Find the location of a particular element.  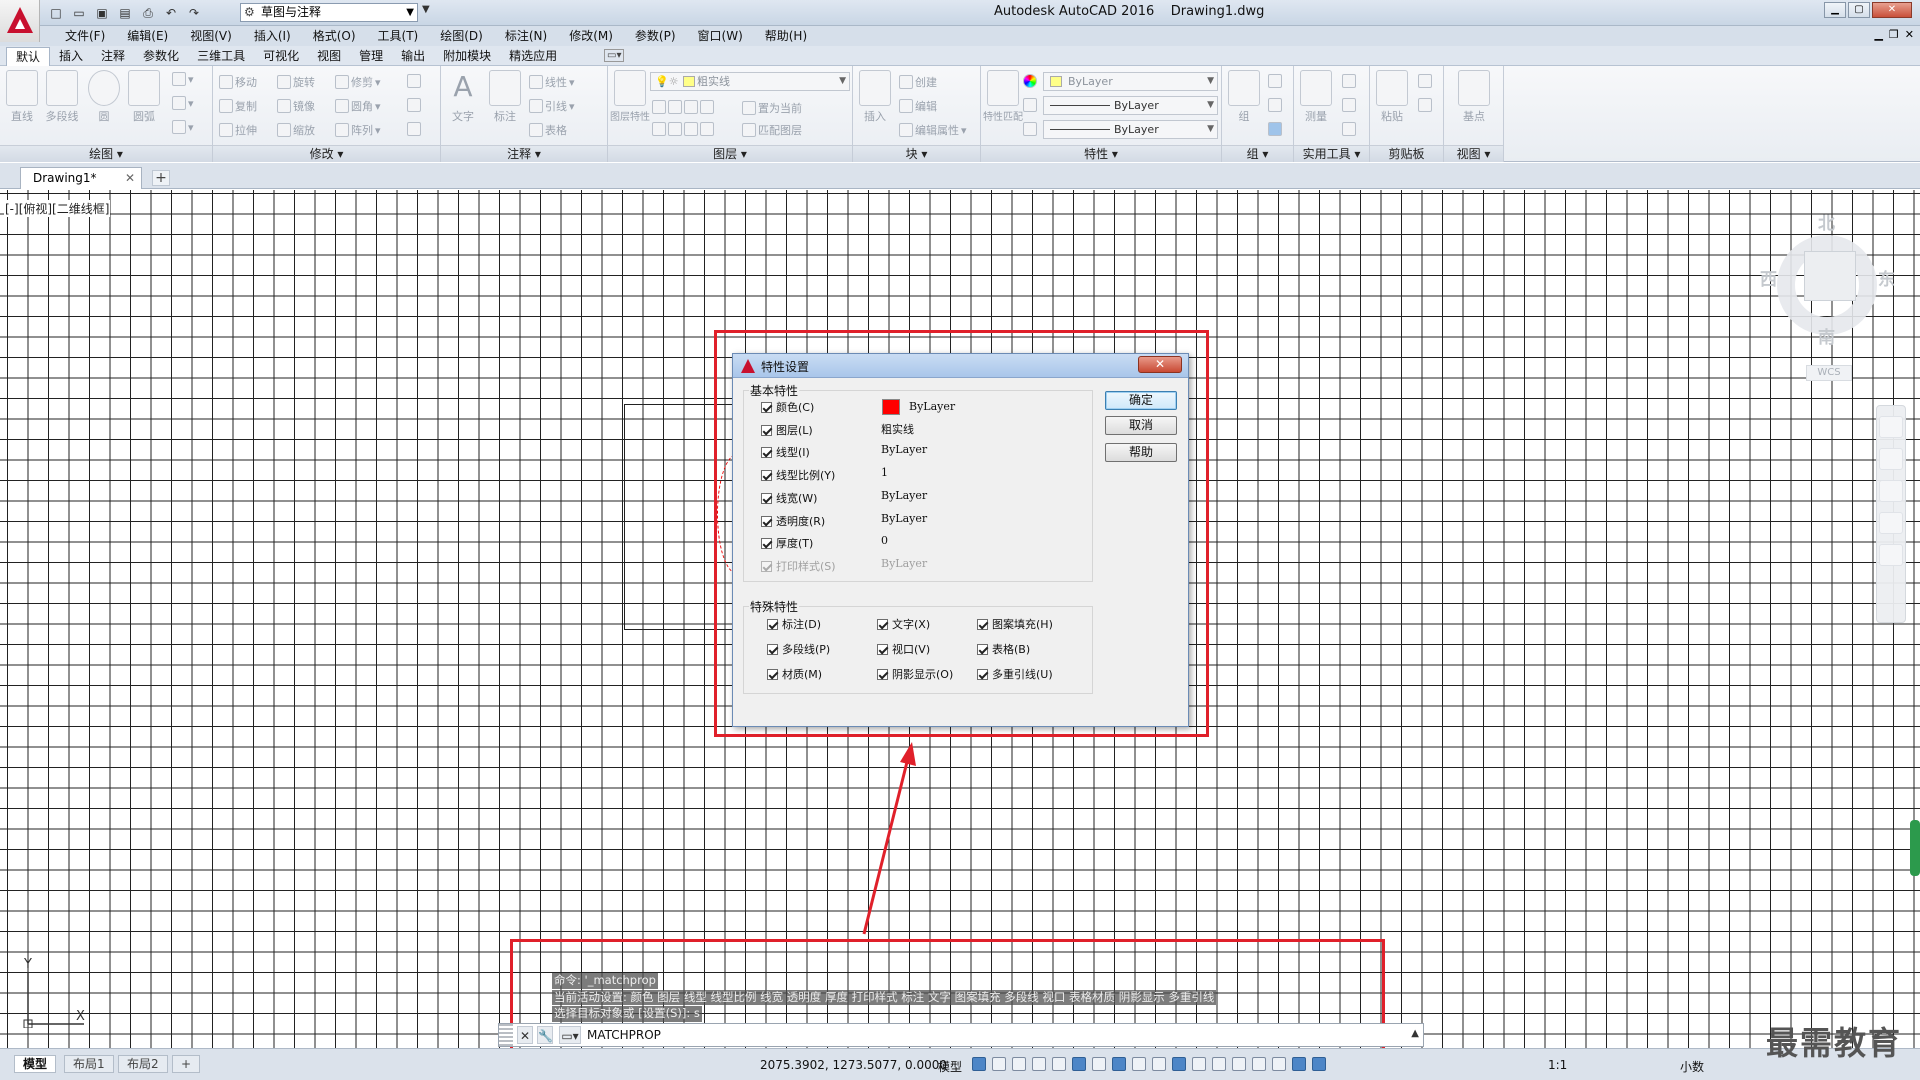

recent-commands-icon: ▭▾ is located at coordinates (570, 1035).